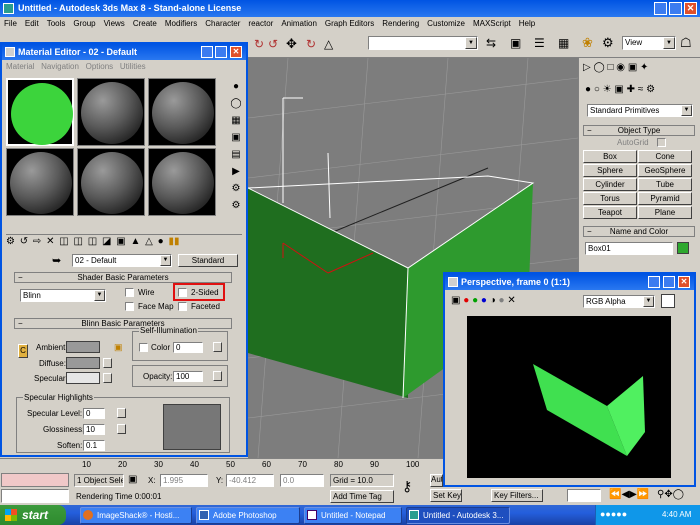 This screenshot has width=700, height=525. What do you see at coordinates (222, 23) in the screenshot?
I see `menu-character: Character` at bounding box center [222, 23].